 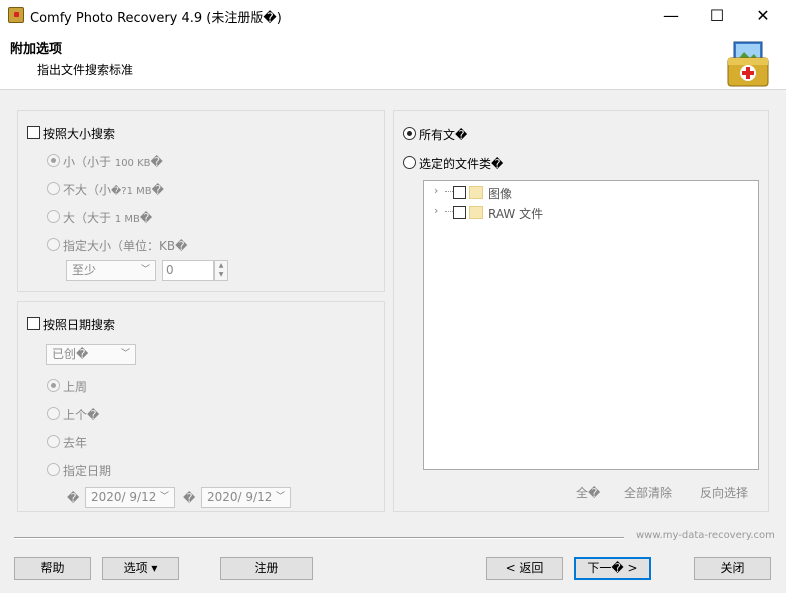 I want to click on size-custom-label: 指定大小（单位：KB�, so click(x=125, y=246).